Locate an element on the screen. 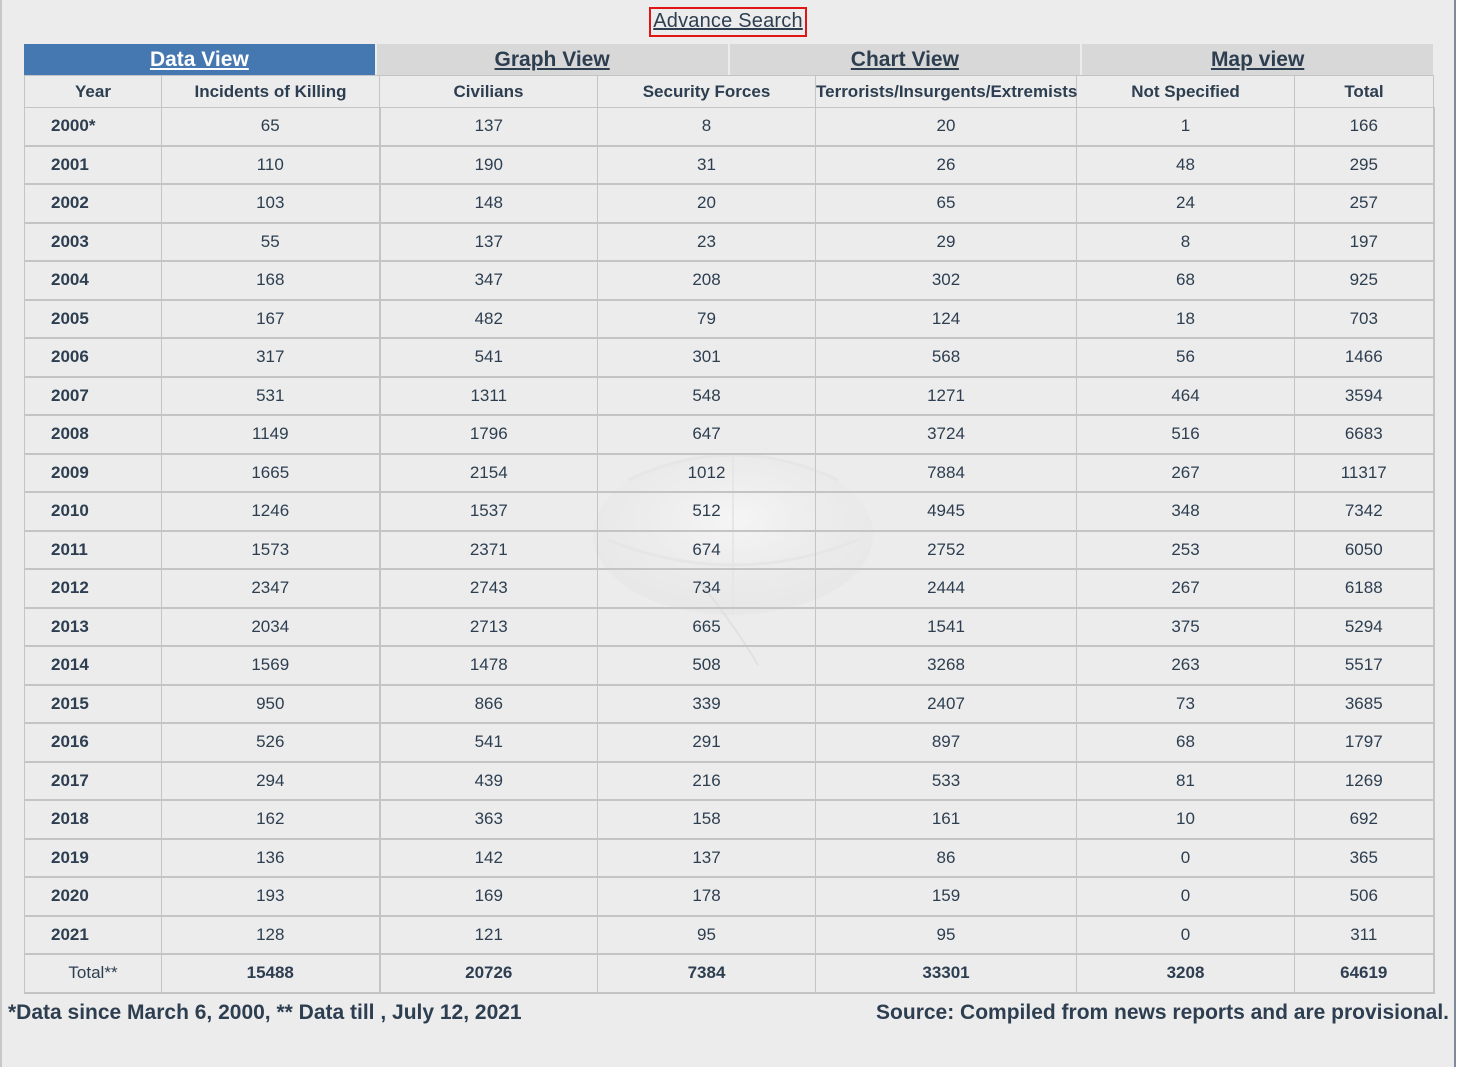  value-cell: 6050 is located at coordinates (1364, 550).